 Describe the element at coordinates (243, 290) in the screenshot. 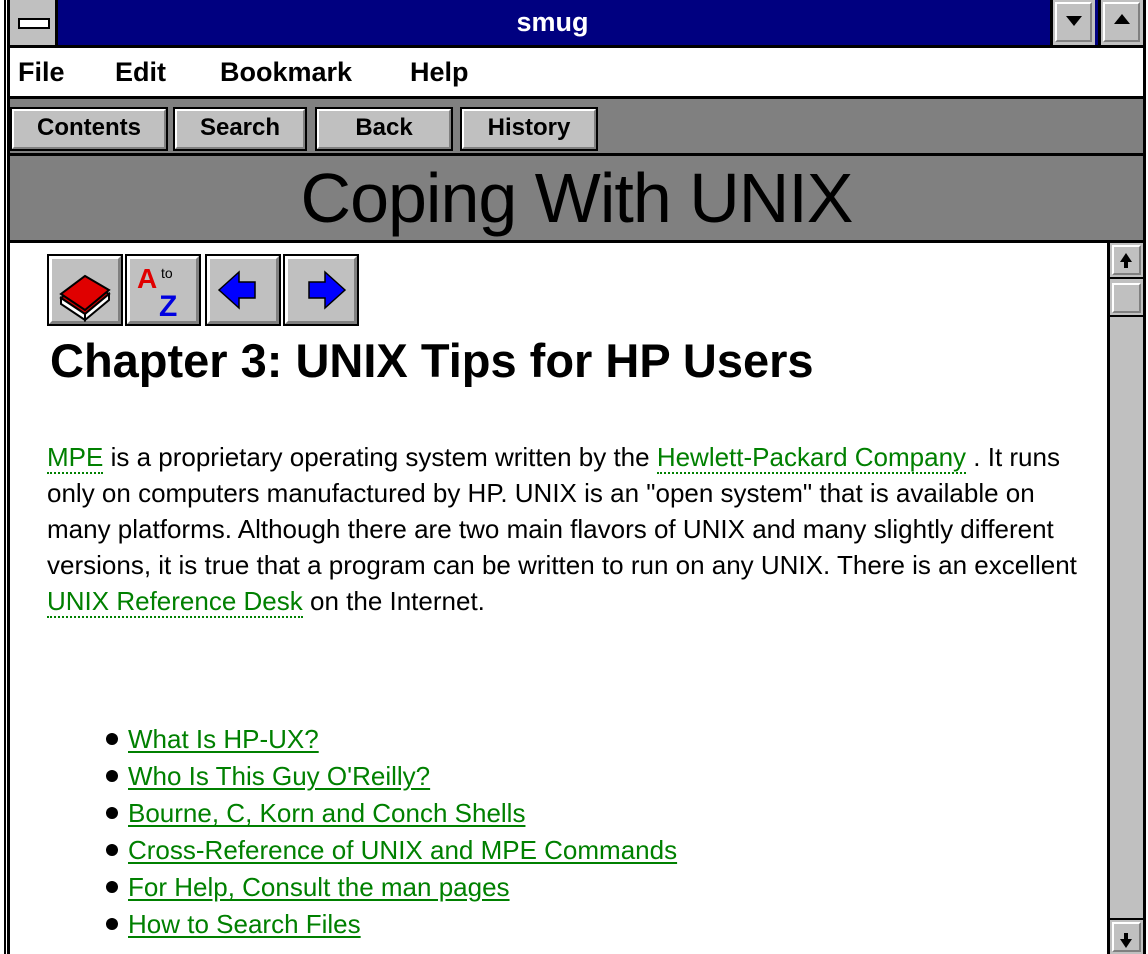

I see `previous-arrow-icon` at that location.